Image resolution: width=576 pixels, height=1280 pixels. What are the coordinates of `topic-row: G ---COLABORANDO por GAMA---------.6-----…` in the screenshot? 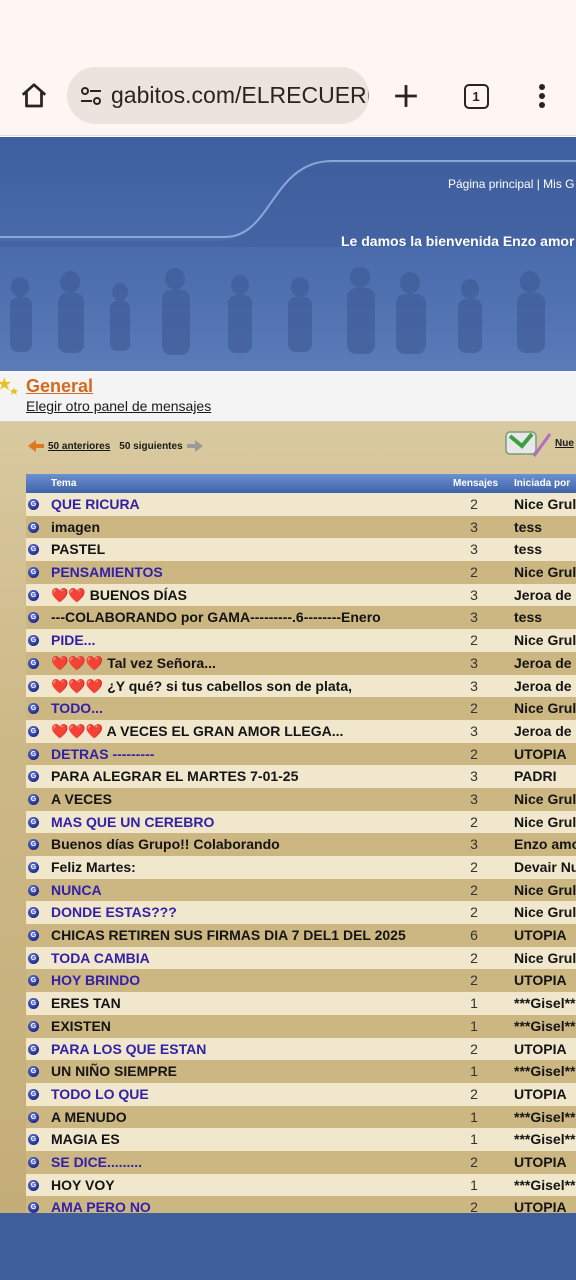 It's located at (301, 618).